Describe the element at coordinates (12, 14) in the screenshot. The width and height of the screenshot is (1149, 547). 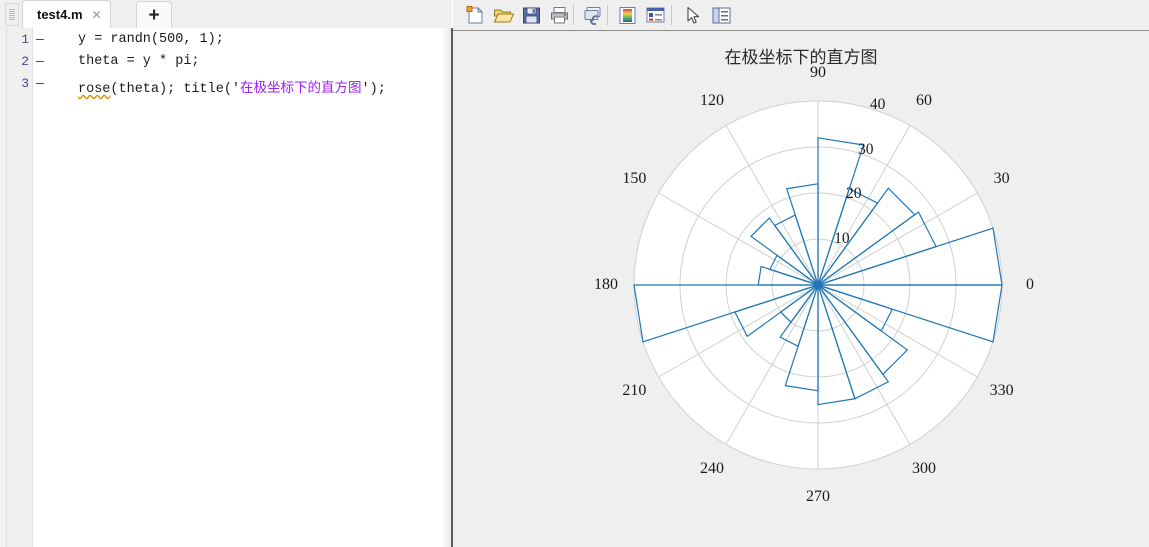
I see `panel-drag-handle` at that location.